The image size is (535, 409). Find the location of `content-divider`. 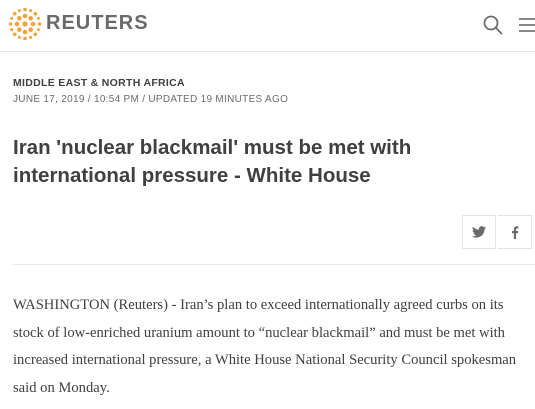

content-divider is located at coordinates (274, 264).